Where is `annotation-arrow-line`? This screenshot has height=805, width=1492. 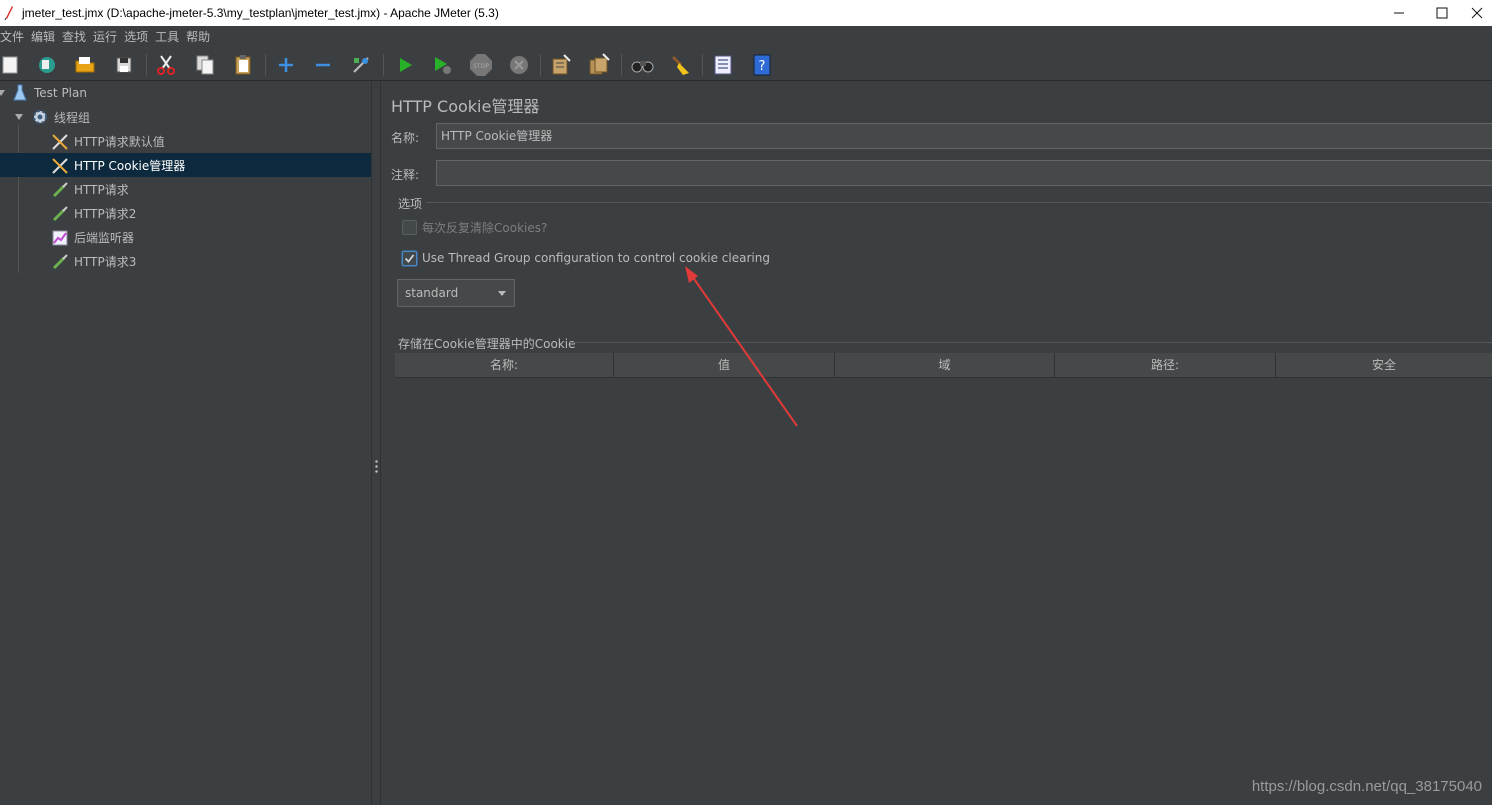
annotation-arrow-line is located at coordinates (744, 351).